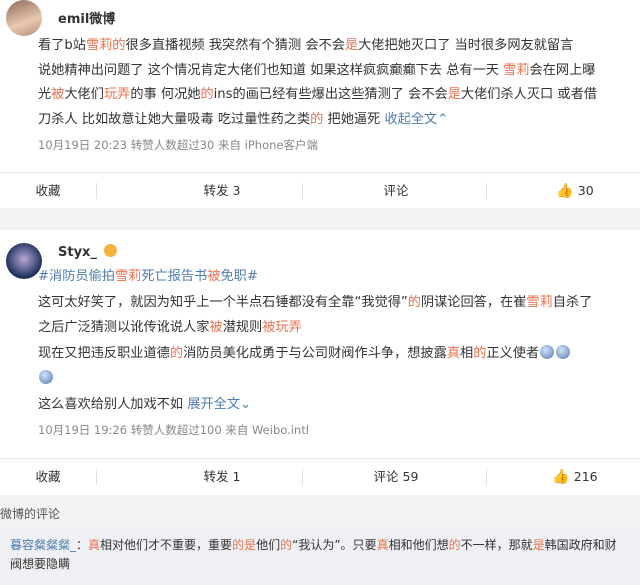  Describe the element at coordinates (235, 45) in the screenshot. I see `text-segment: 很多直播视频 我突然有个猜测 会不会` at that location.